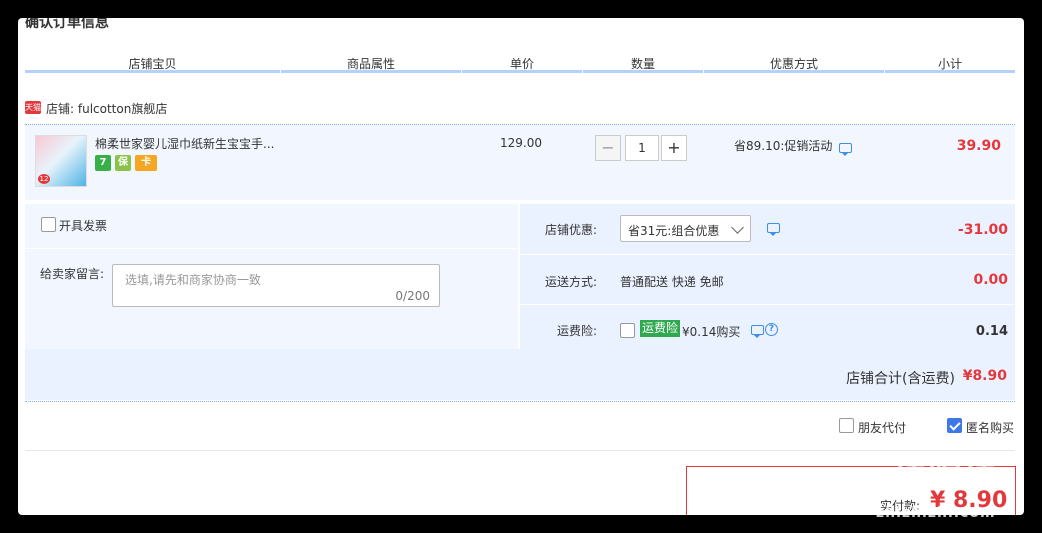  What do you see at coordinates (936, 513) in the screenshot?
I see `watermark-url: zhizhizhi.com` at bounding box center [936, 513].